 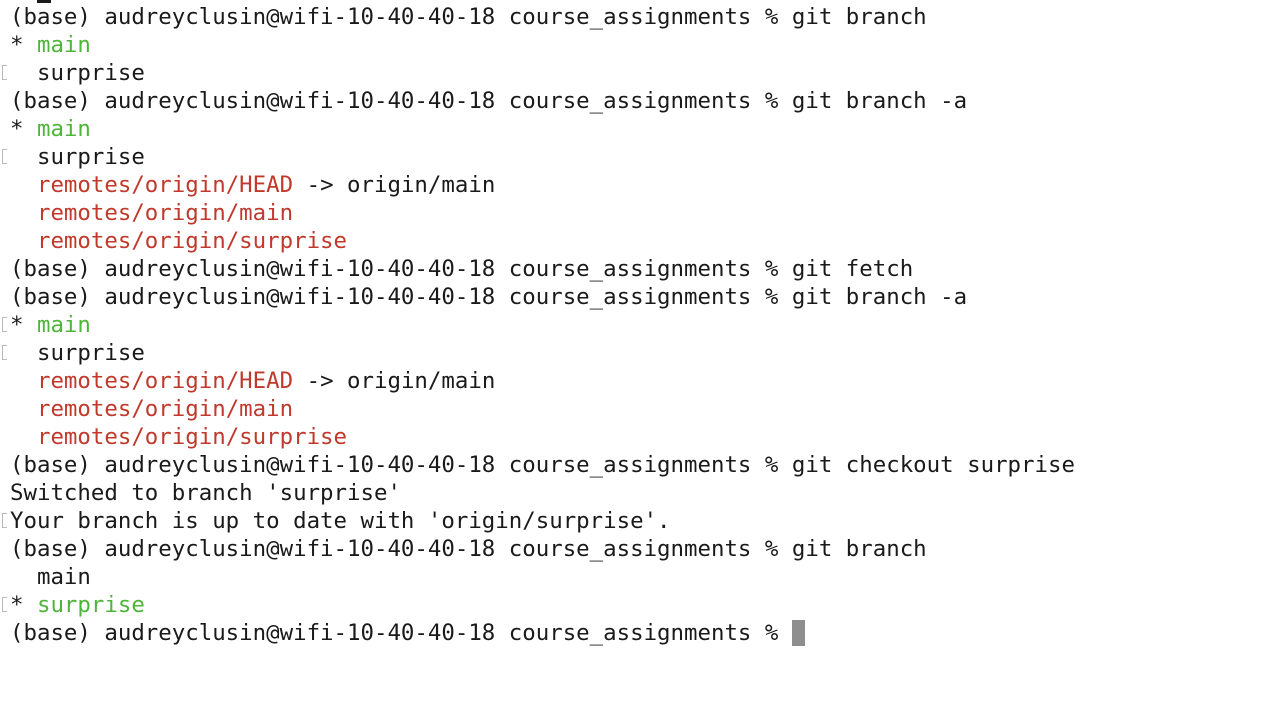 I want to click on current-branch-name: surprise, so click(x=90, y=605).